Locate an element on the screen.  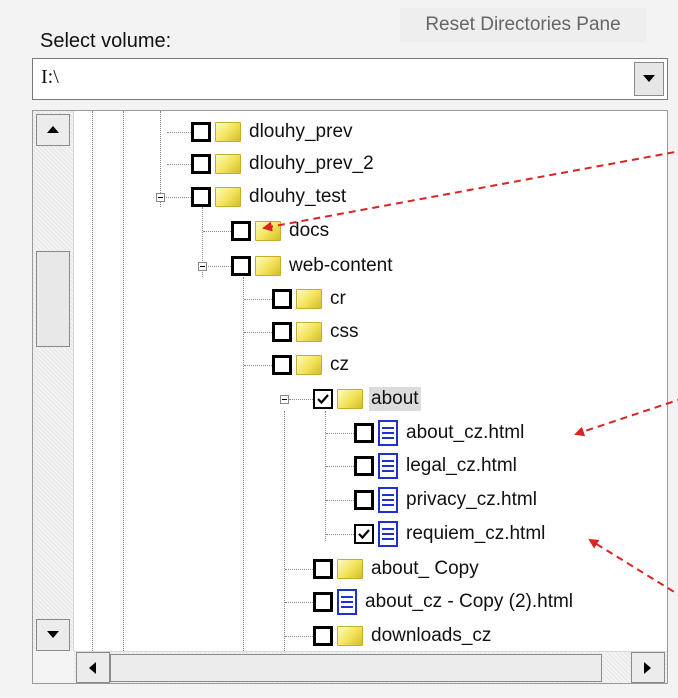
reset-directories-pane-button: Reset Directories Pane is located at coordinates (523, 25).